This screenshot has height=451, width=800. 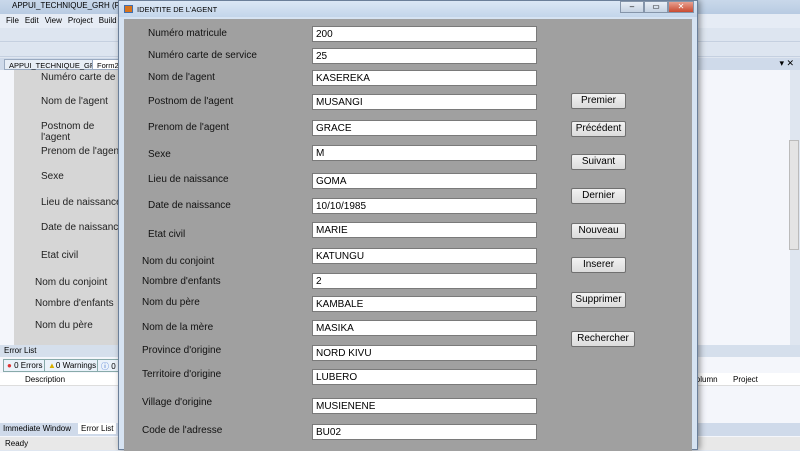 What do you see at coordinates (128, 9) in the screenshot?
I see `app-icon` at bounding box center [128, 9].